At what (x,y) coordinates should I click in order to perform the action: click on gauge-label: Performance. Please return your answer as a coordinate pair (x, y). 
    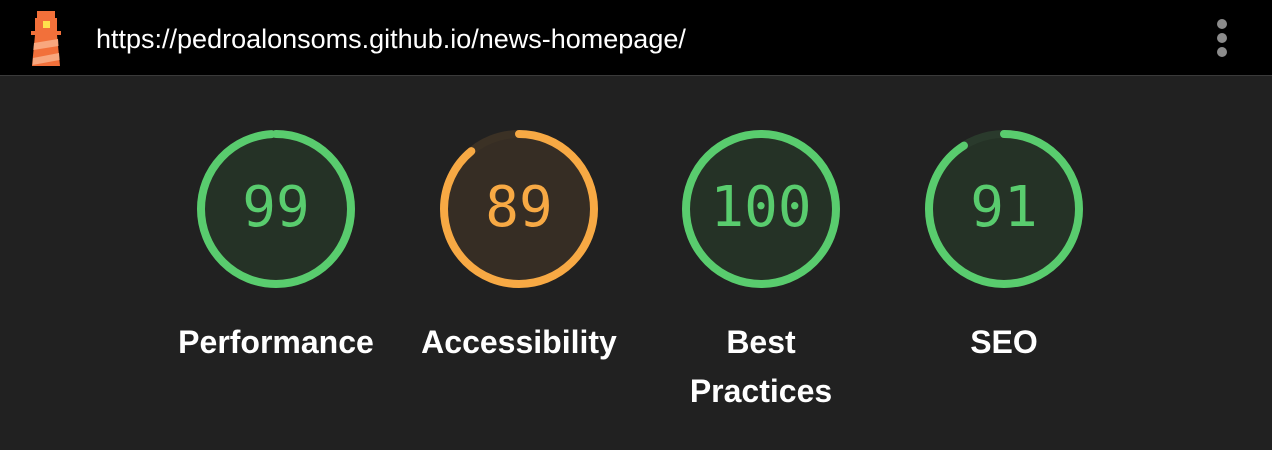
    Looking at the image, I should click on (276, 342).